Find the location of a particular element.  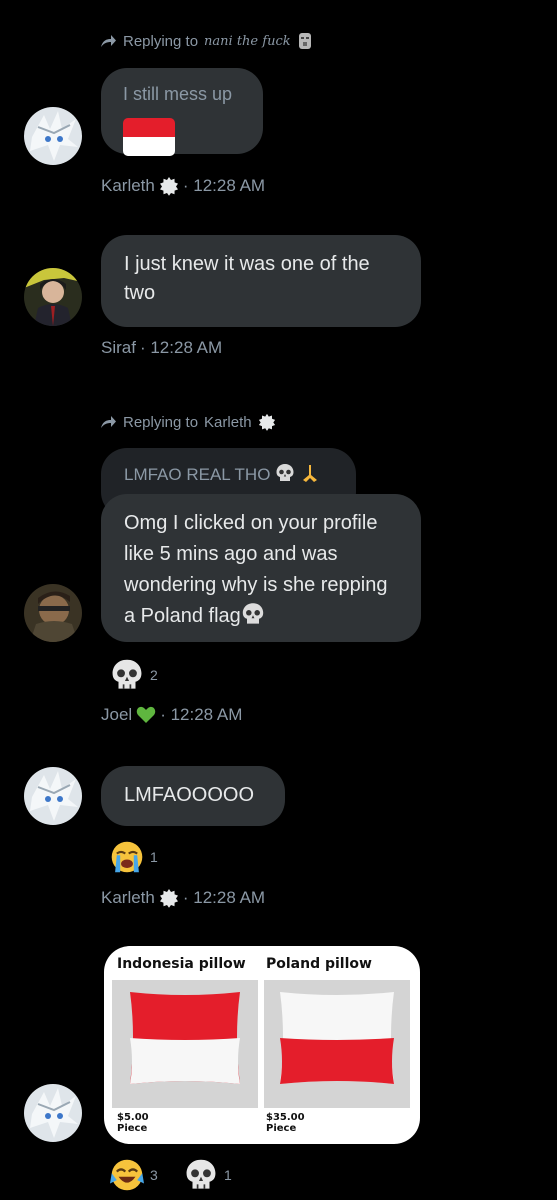

quoted-text: LMFAO REAL THO is located at coordinates (197, 474).